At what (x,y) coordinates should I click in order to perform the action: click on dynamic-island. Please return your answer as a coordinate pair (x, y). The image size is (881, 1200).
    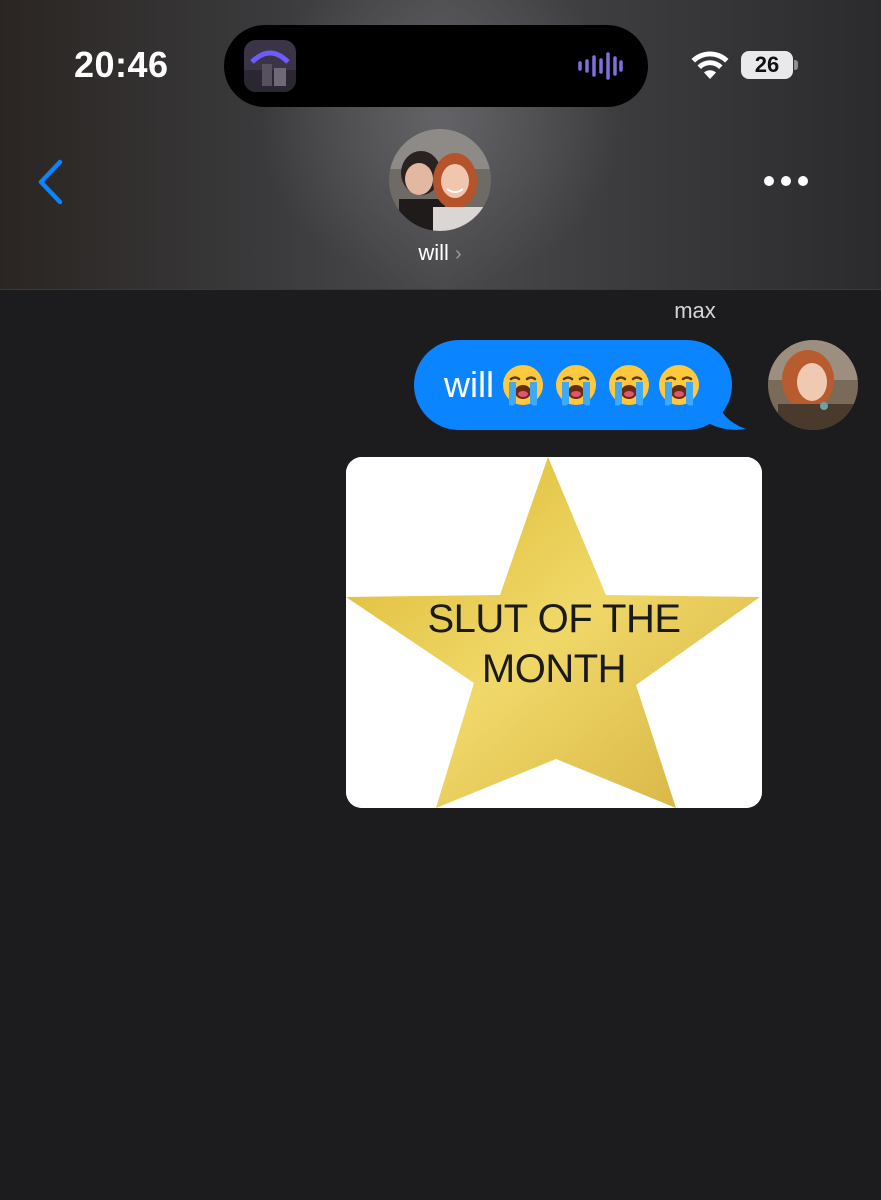
    Looking at the image, I should click on (436, 66).